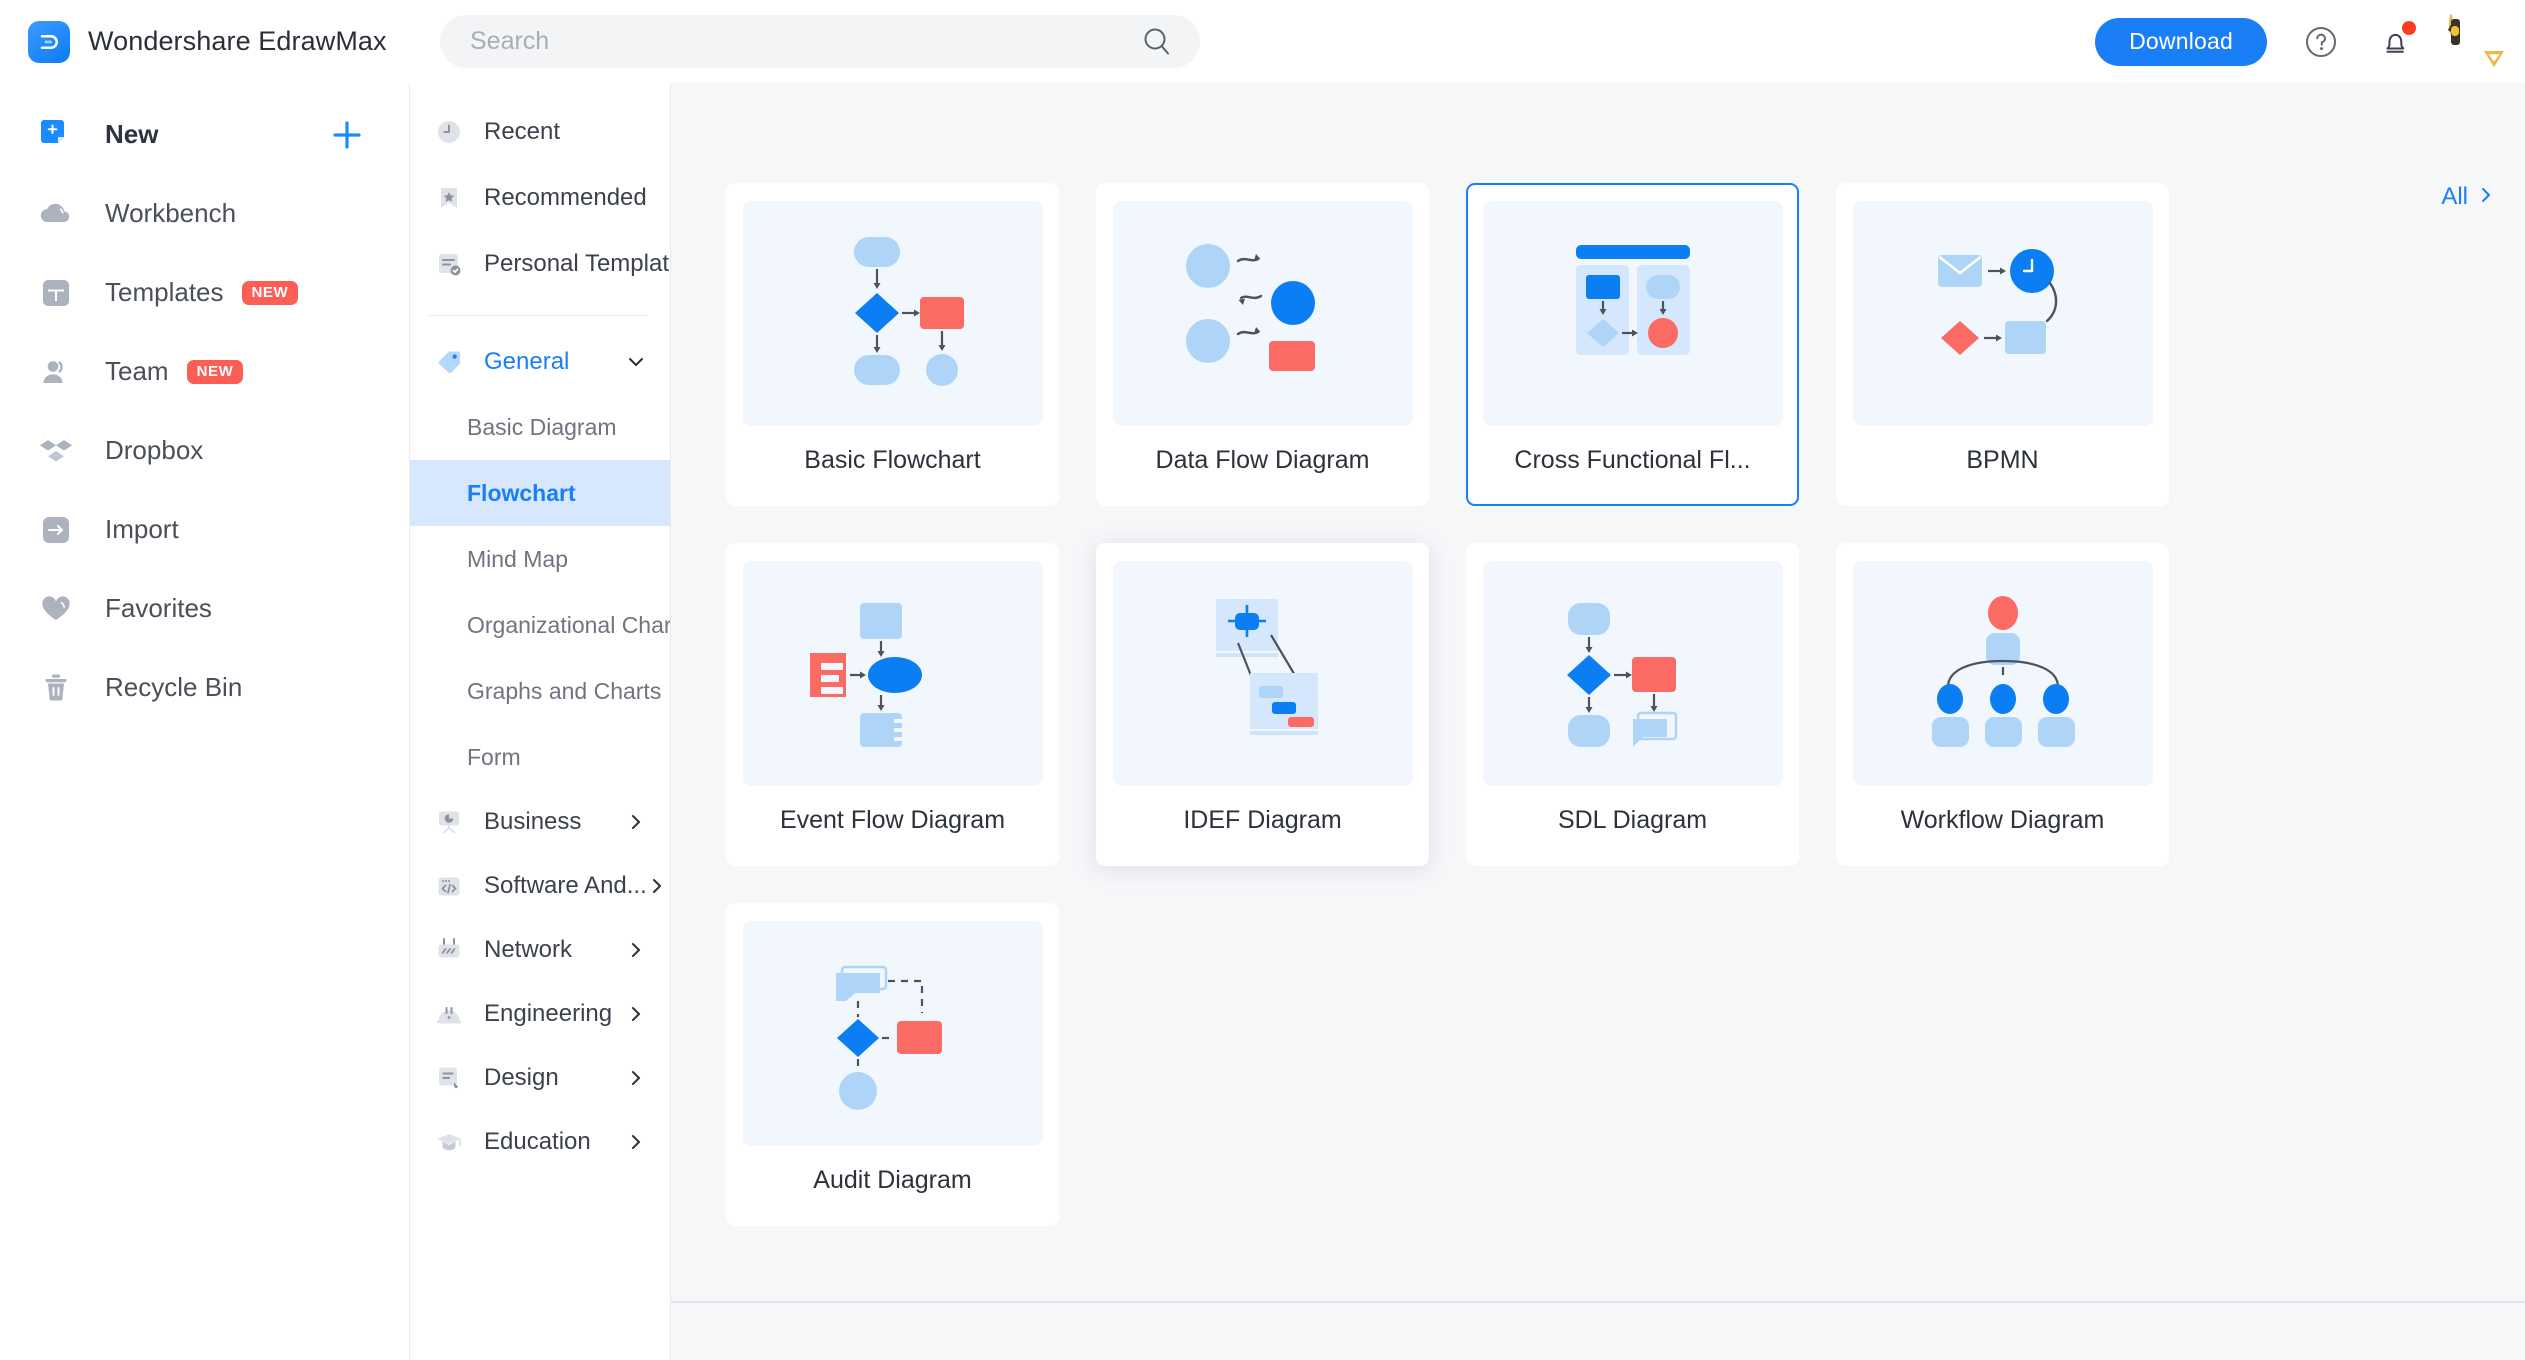 The width and height of the screenshot is (2525, 1360). Describe the element at coordinates (2181, 41) in the screenshot. I see `download-button: Download` at that location.